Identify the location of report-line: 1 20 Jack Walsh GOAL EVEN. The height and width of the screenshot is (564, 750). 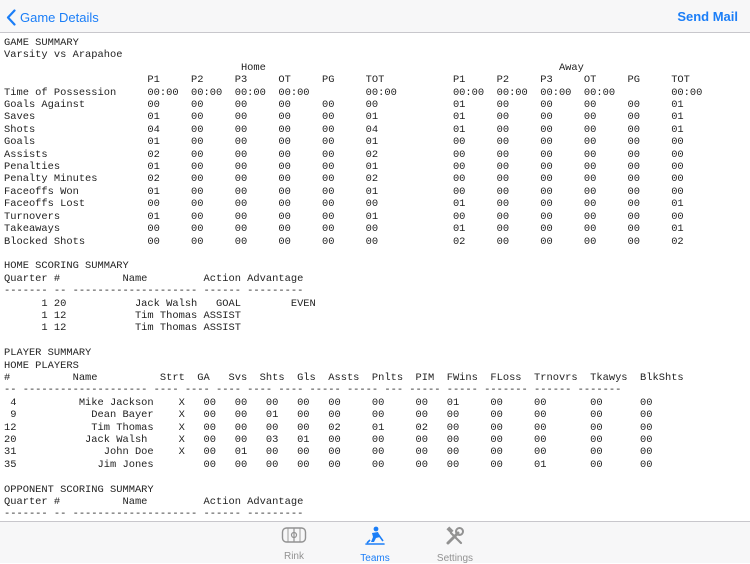
(160, 303).